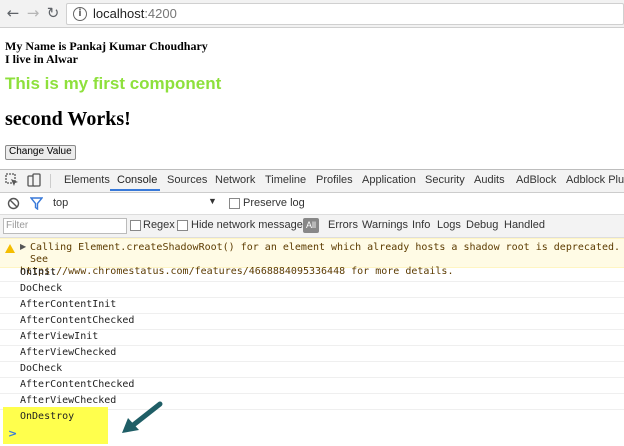  What do you see at coordinates (445, 180) in the screenshot?
I see `tab-security: Security` at bounding box center [445, 180].